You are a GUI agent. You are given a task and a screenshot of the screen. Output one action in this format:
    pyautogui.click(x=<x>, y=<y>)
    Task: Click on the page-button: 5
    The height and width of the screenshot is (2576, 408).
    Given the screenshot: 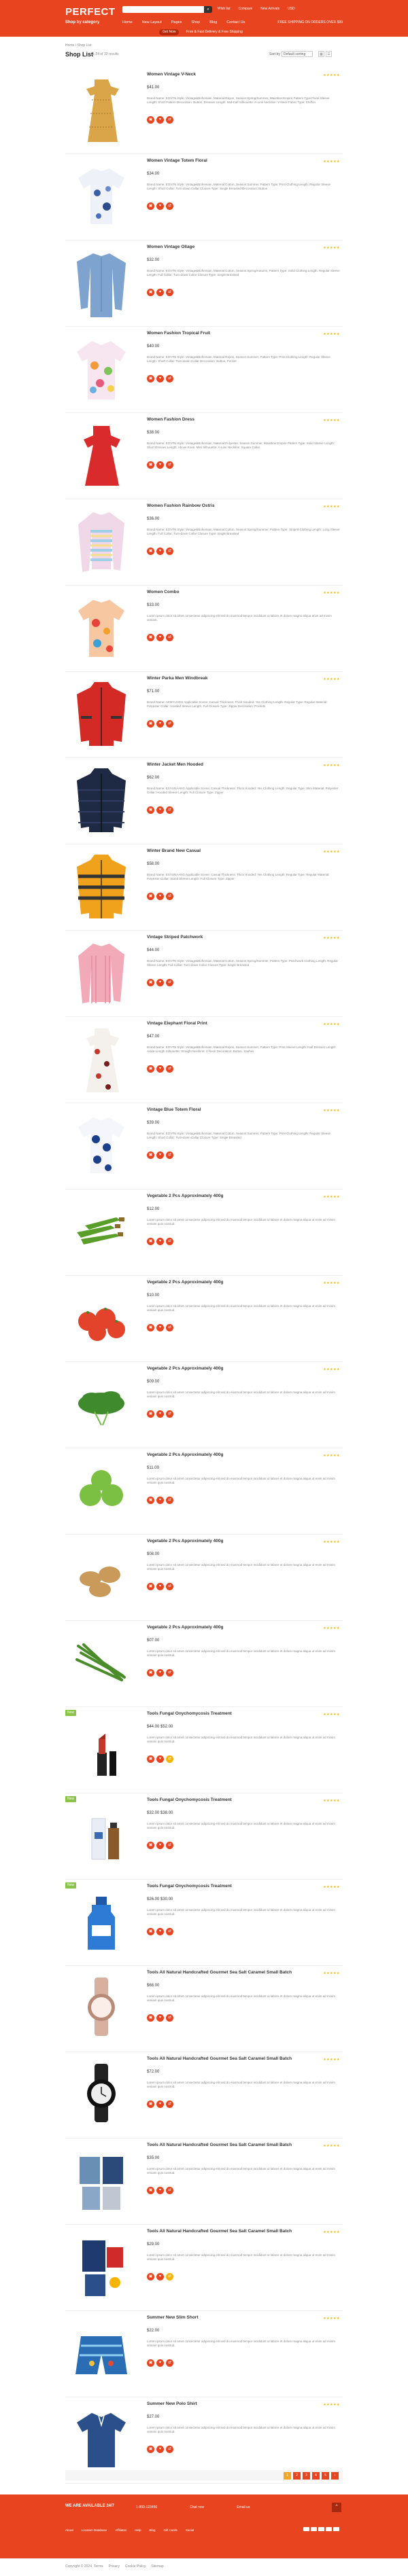 What is the action you would take?
    pyautogui.click(x=326, y=2475)
    